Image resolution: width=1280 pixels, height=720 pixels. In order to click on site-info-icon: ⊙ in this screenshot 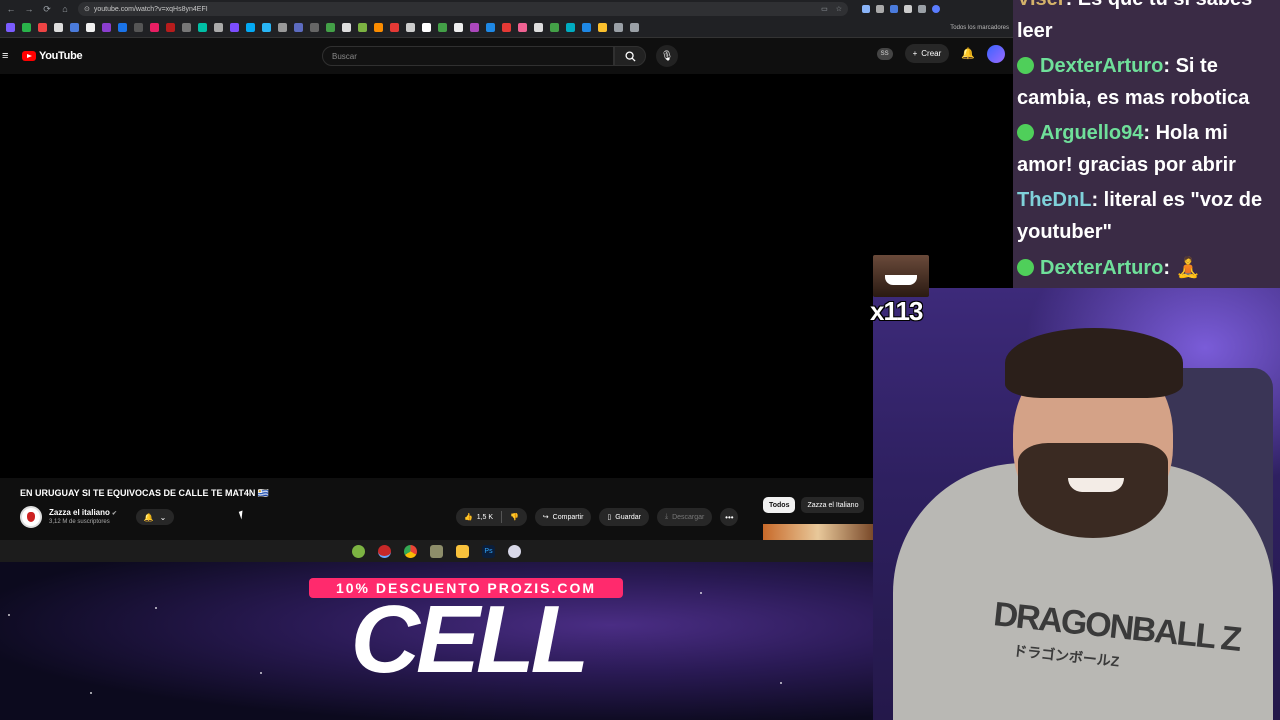, I will do `click(87, 9)`.